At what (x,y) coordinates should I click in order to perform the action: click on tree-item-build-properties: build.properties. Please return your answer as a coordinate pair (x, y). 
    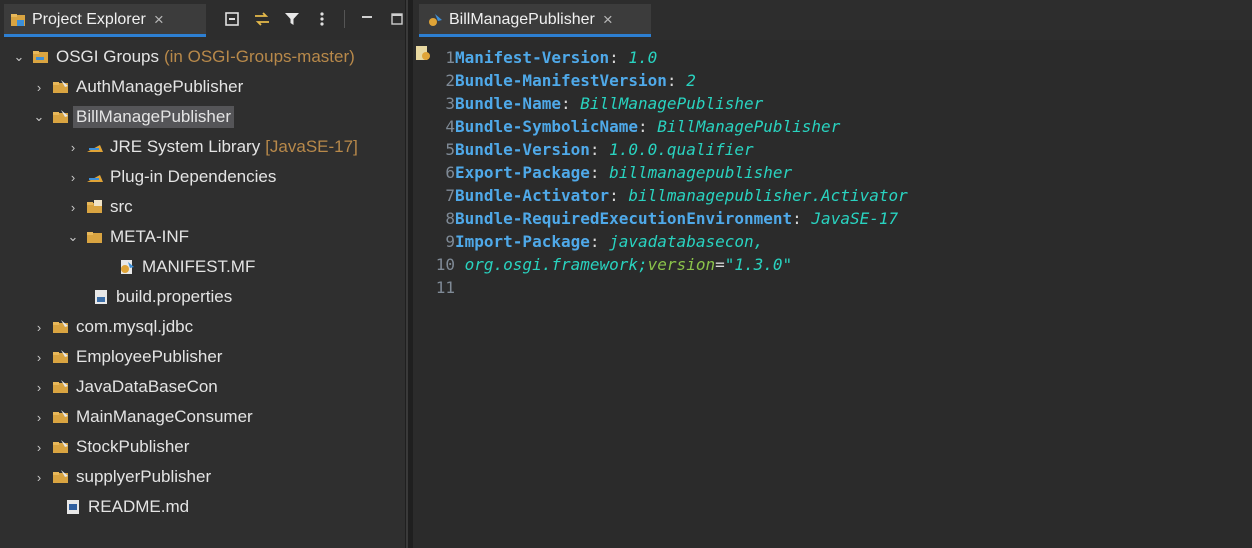
    Looking at the image, I should click on (162, 297).